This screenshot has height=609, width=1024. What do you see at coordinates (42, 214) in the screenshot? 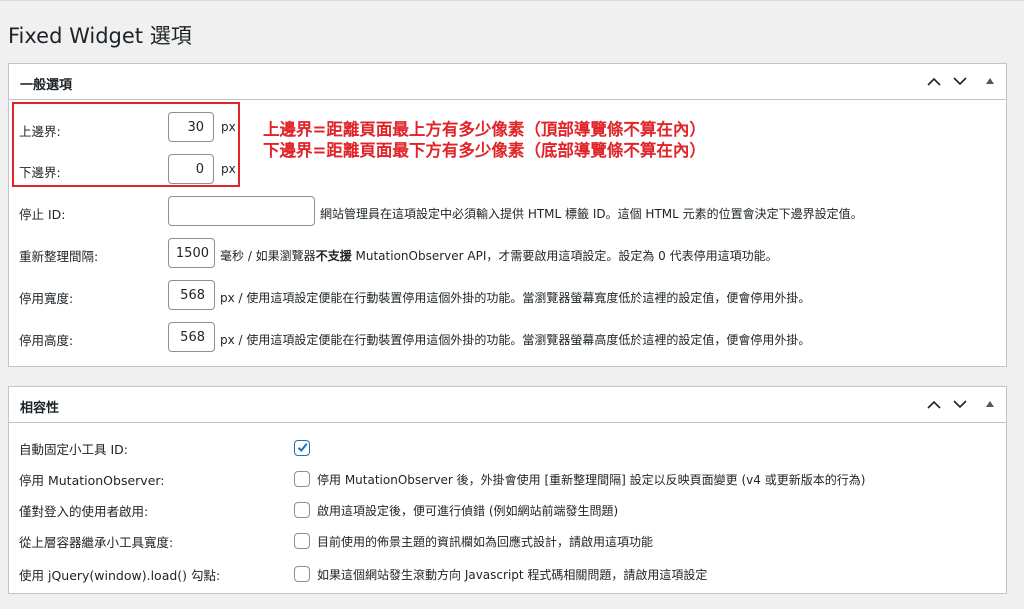
I see `stop-id-label: 停止 ID:` at bounding box center [42, 214].